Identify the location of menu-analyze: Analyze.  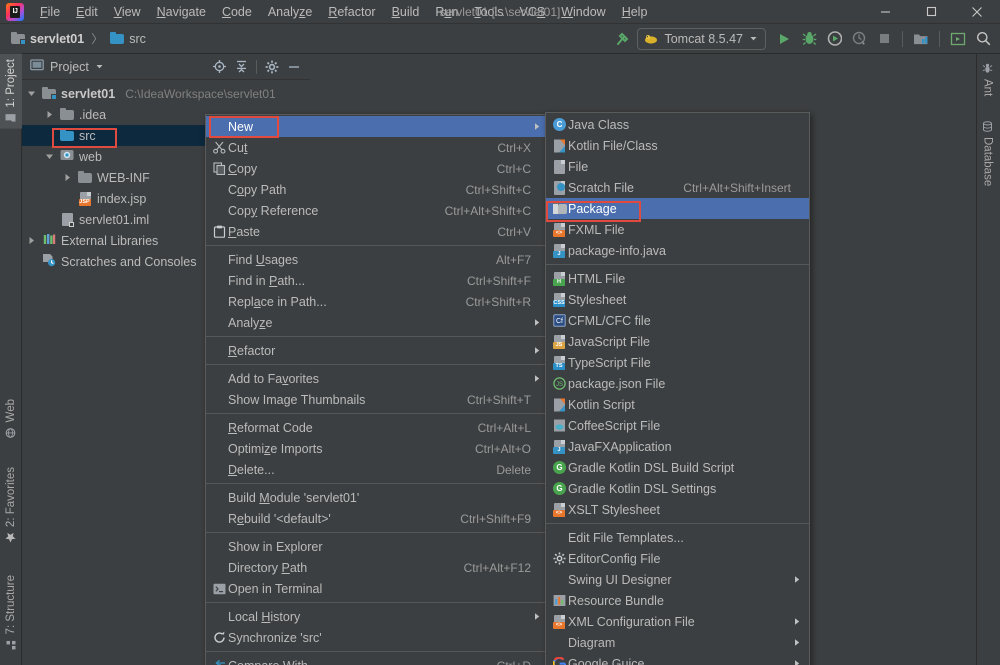
(290, 12).